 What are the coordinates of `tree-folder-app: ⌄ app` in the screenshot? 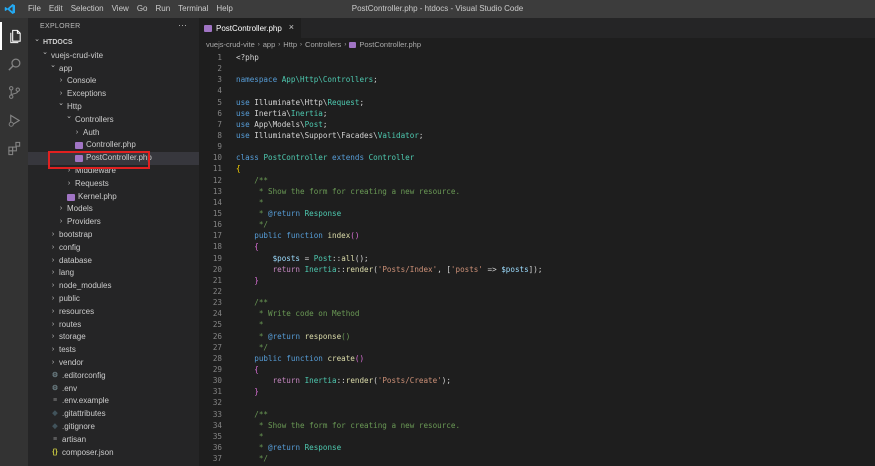 It's located at (113, 68).